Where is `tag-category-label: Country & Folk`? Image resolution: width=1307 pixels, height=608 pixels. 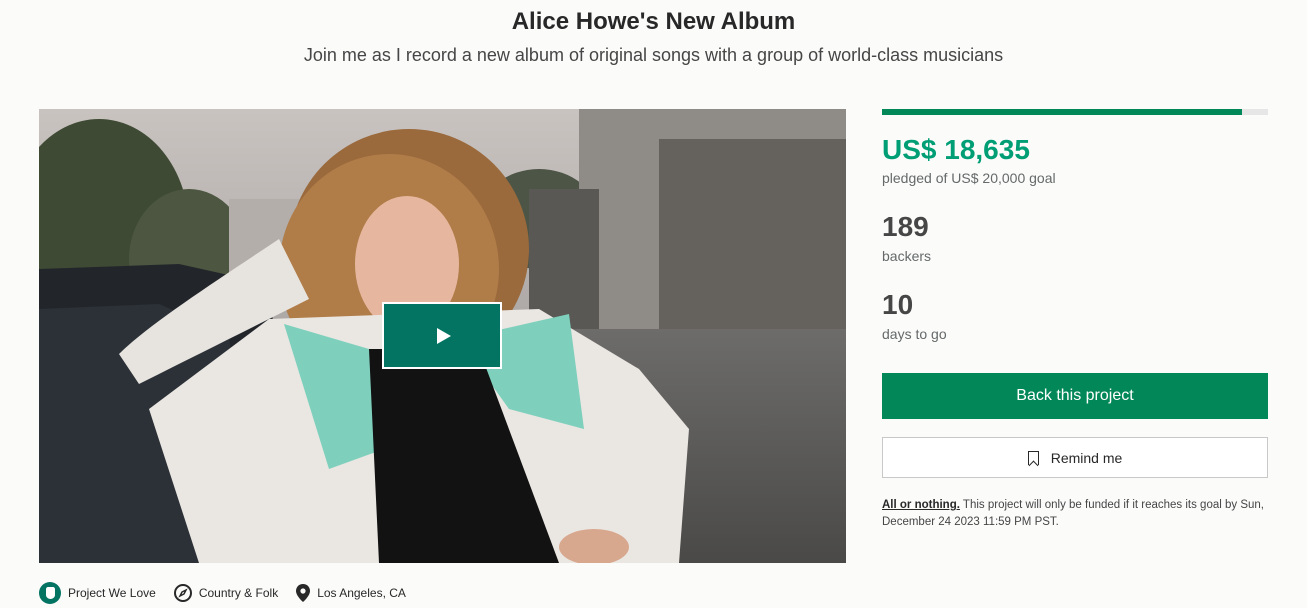
tag-category-label: Country & Folk is located at coordinates (238, 593).